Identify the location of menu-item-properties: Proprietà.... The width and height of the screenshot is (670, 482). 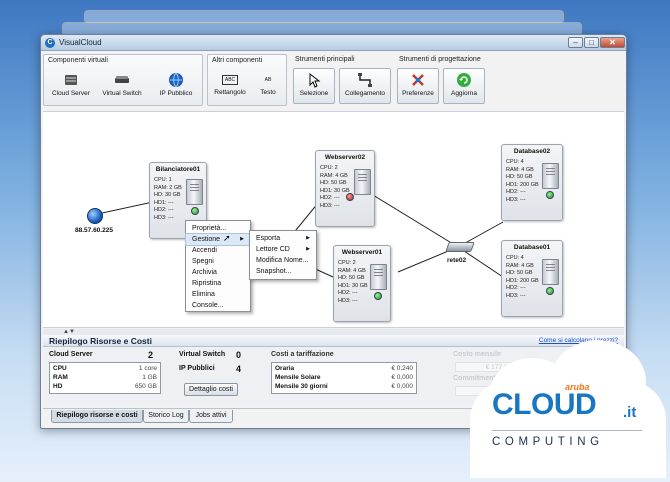
(218, 228).